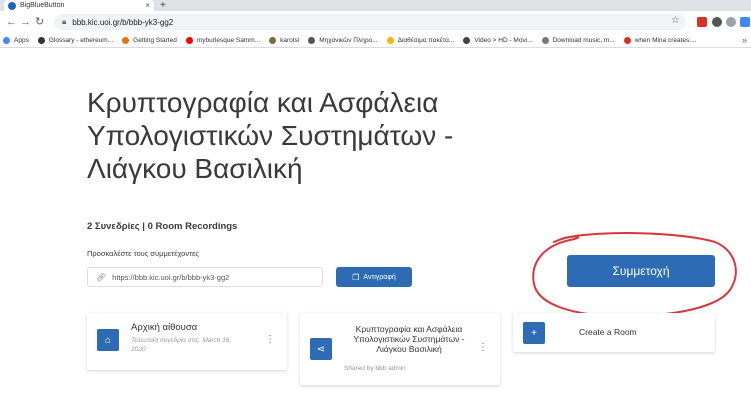 The width and height of the screenshot is (751, 400). What do you see at coordinates (370, 22) in the screenshot?
I see `address-bar: 🔒︎ bbb.kic.uoi.gr/b/bbb-yk3-gg2 ☆` at bounding box center [370, 22].